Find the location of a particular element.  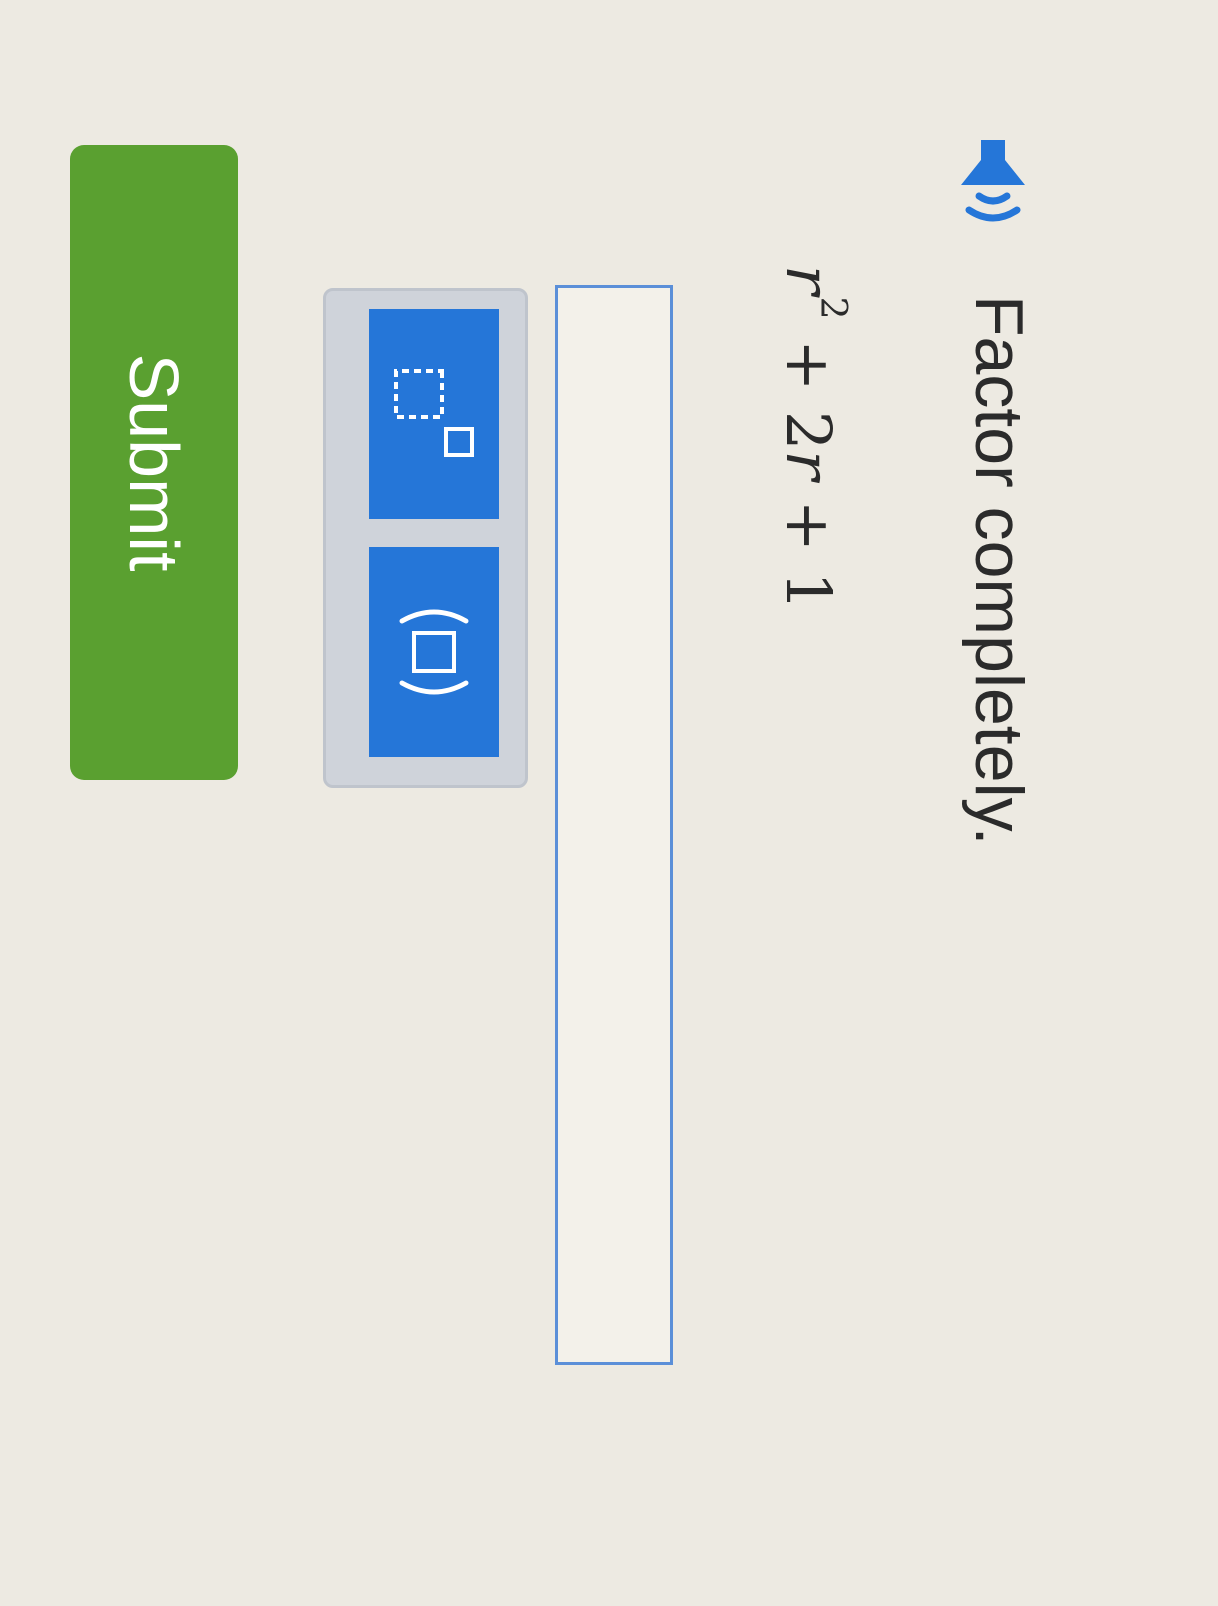

math-palette is located at coordinates (425, 538).